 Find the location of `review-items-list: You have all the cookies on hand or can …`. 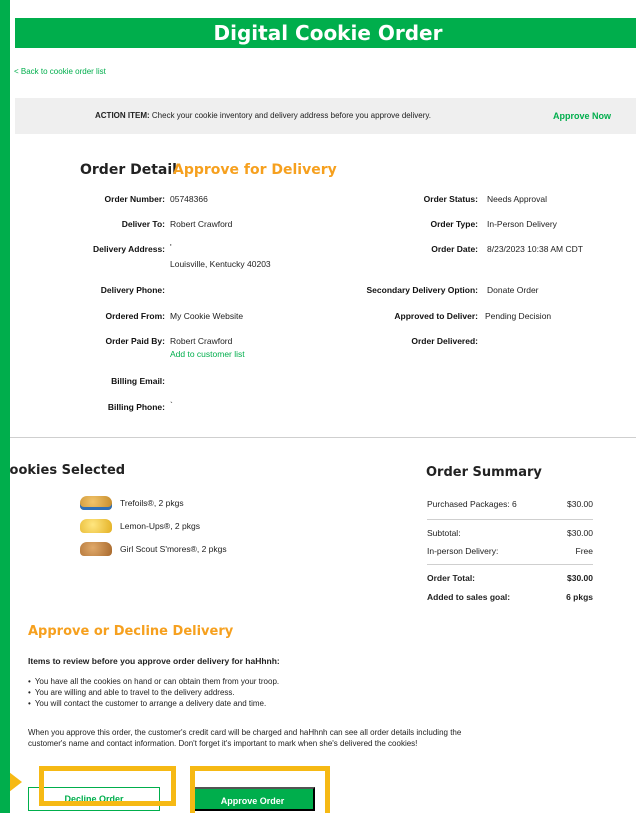

review-items-list: You have all the cookies on hand or can … is located at coordinates (153, 692).